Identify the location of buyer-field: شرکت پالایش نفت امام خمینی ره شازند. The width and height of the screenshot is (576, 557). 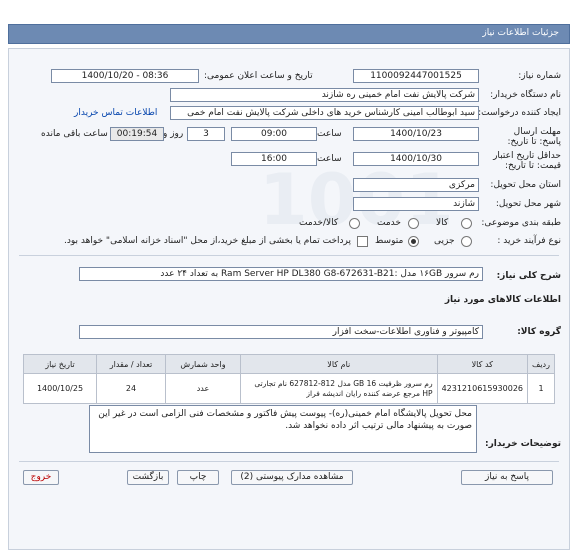
(324, 95).